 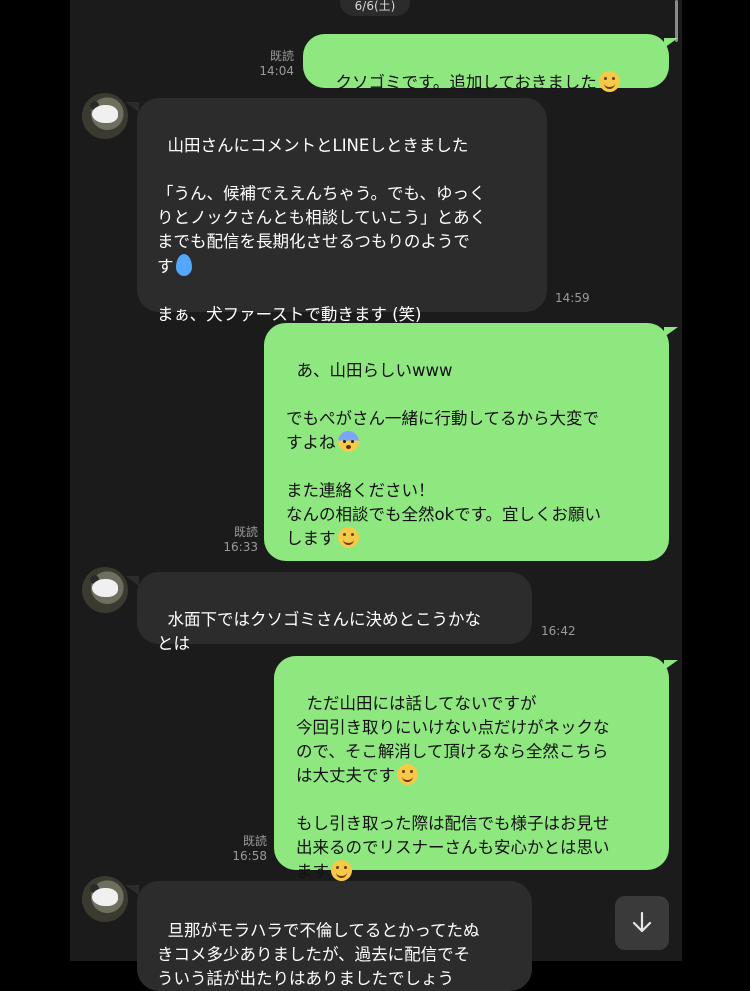 I want to click on read-receipt-m1: 既読 14:04, so click(x=270, y=64).